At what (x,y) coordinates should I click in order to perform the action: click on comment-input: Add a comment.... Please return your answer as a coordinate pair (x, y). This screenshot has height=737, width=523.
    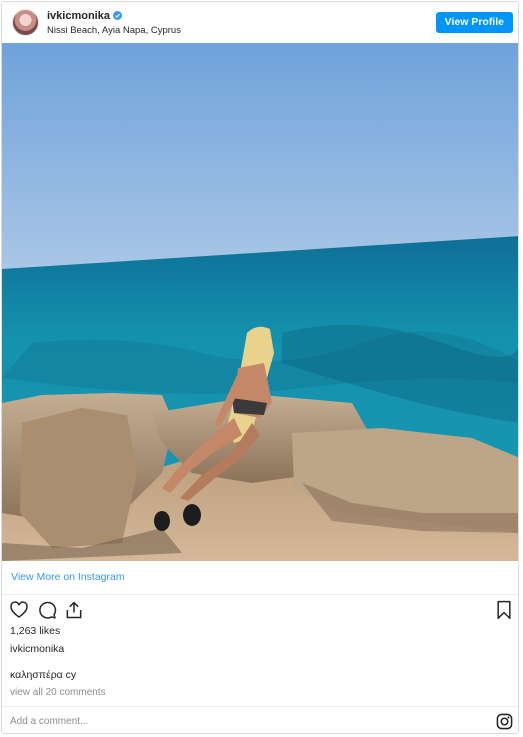
    Looking at the image, I should click on (49, 721).